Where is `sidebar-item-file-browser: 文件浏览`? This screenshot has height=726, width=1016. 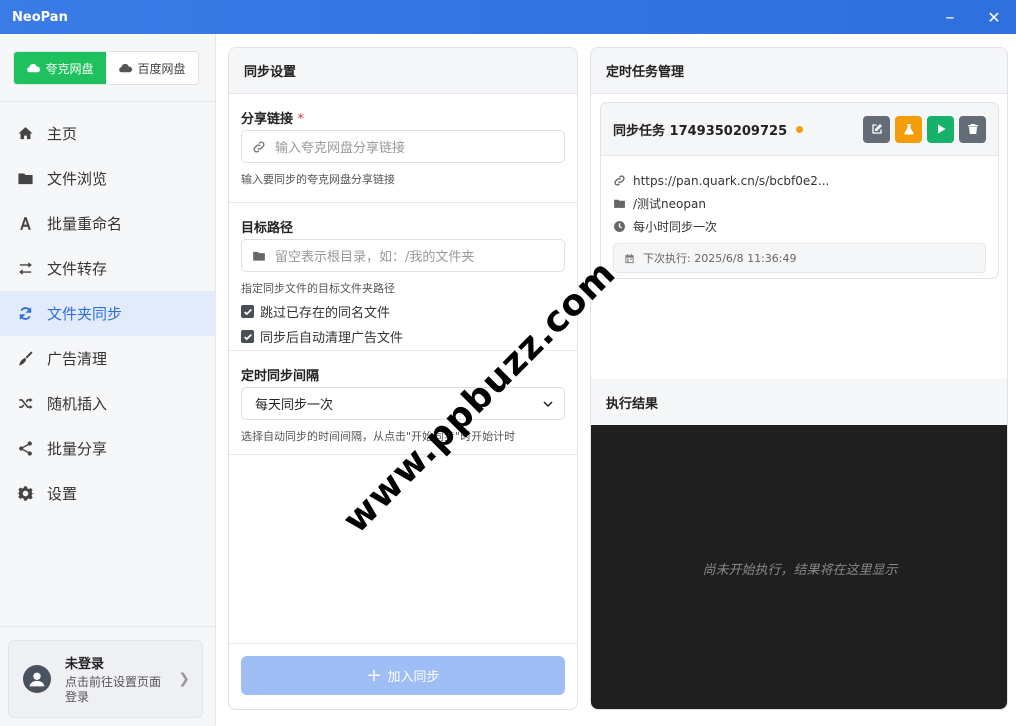
sidebar-item-file-browser: 文件浏览 is located at coordinates (108, 178).